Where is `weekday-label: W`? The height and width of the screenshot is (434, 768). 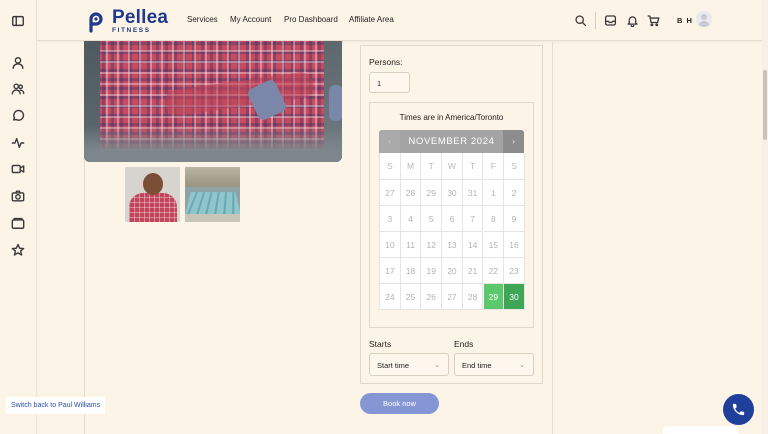
weekday-label: W is located at coordinates (452, 166).